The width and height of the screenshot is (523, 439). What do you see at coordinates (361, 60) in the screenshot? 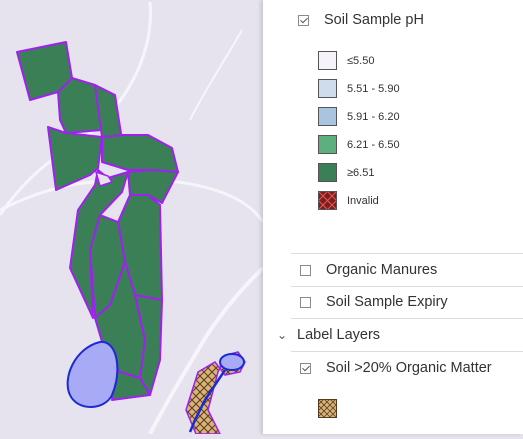
I see `legend-label: ≤5.50` at bounding box center [361, 60].